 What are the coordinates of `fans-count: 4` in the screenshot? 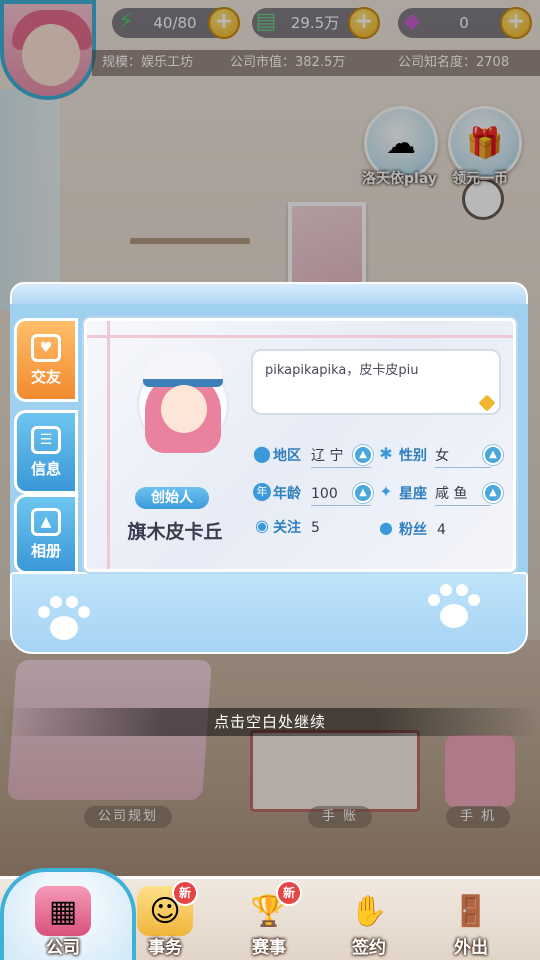 It's located at (441, 530).